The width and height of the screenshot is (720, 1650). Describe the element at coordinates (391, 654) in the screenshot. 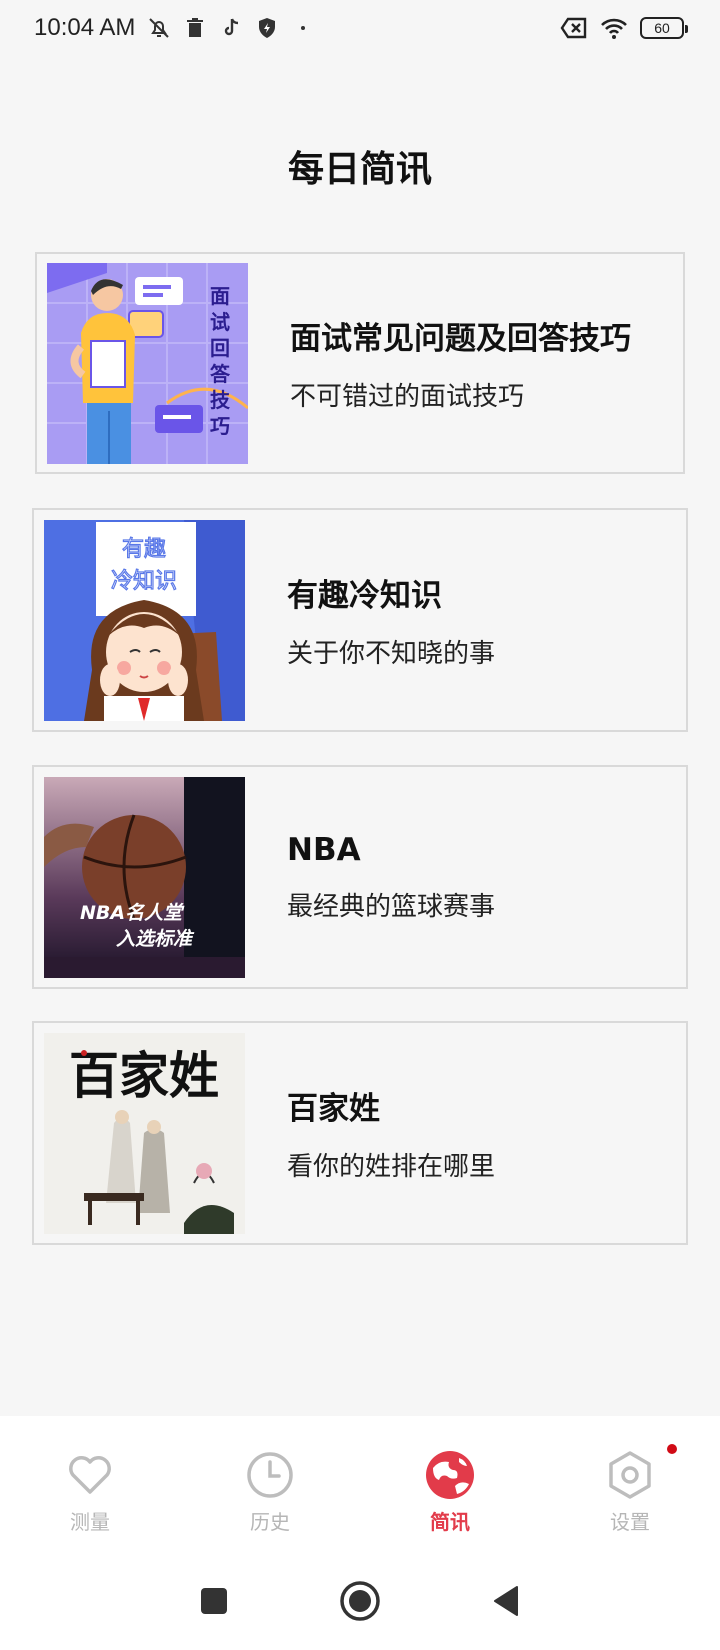

I see `article-subtitle: 关于你不知晓的事` at that location.